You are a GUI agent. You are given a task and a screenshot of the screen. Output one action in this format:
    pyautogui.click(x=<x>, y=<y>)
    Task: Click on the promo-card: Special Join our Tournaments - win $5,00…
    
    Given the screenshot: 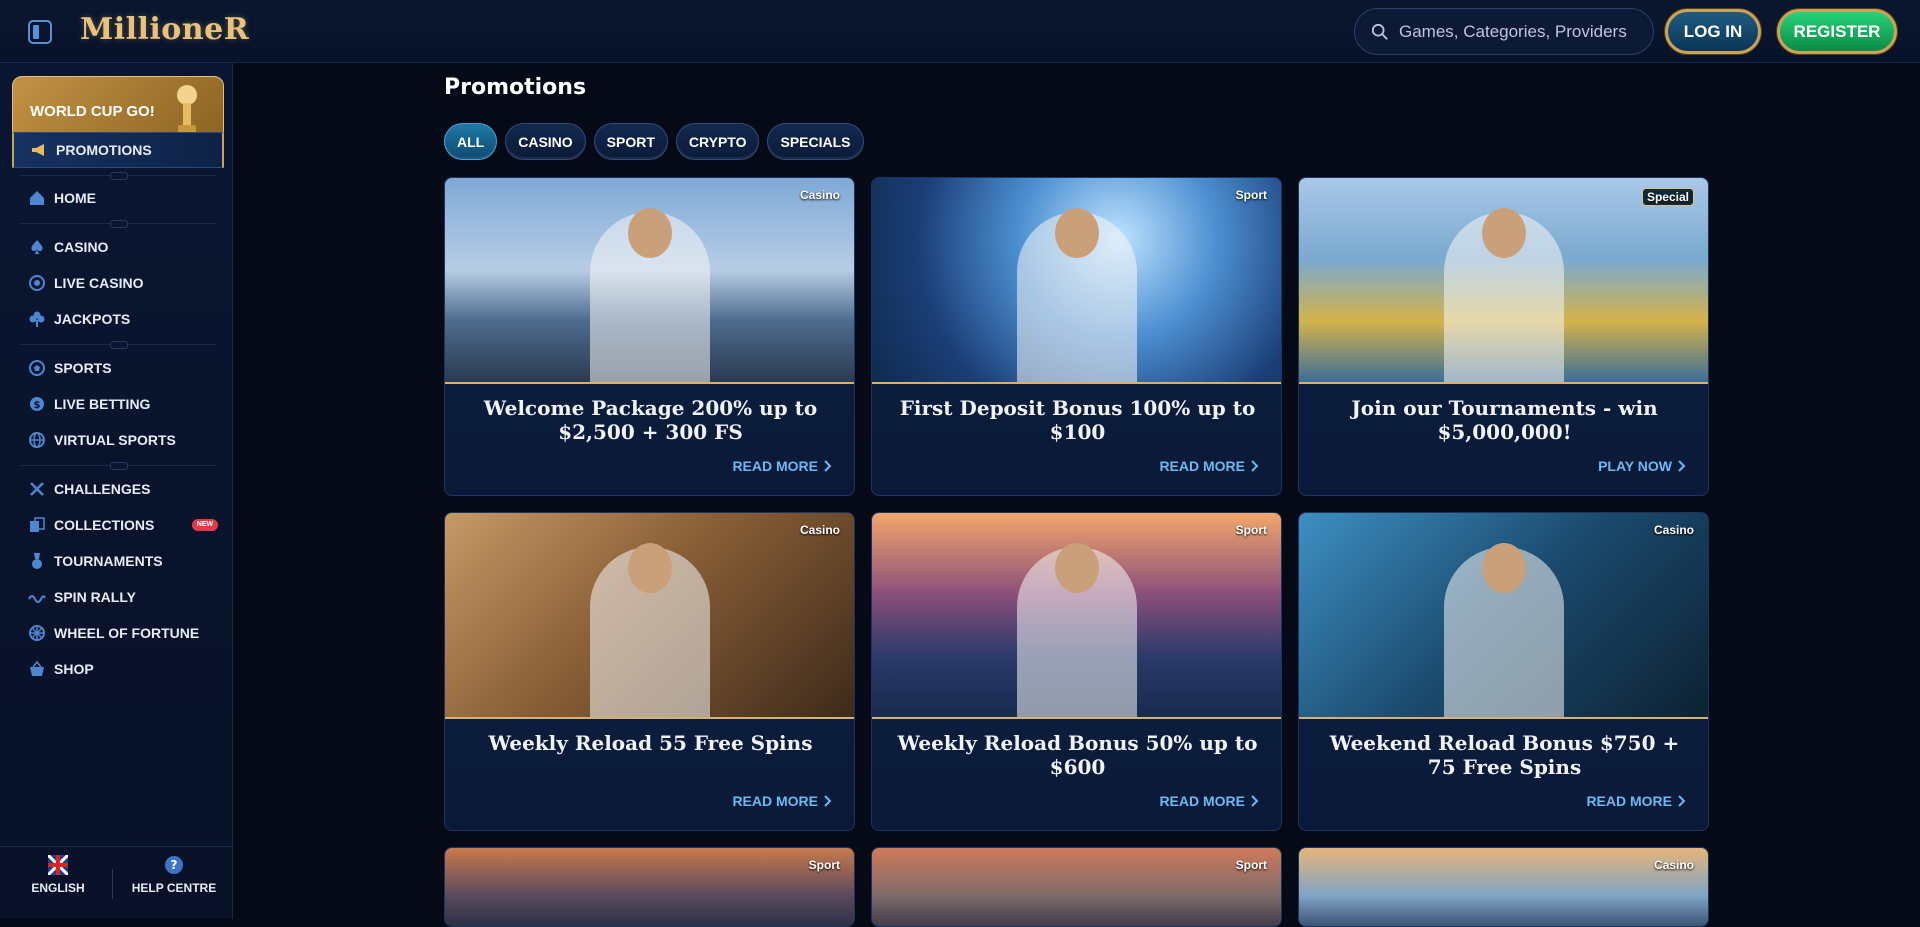 What is the action you would take?
    pyautogui.click(x=1503, y=336)
    